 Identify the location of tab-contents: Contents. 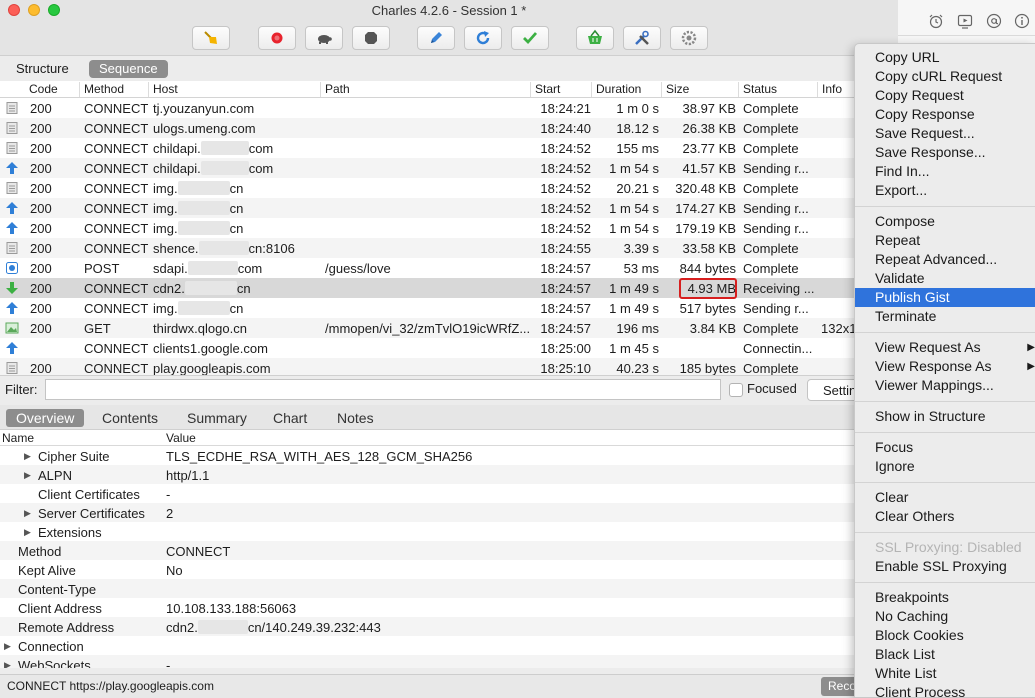
(130, 418).